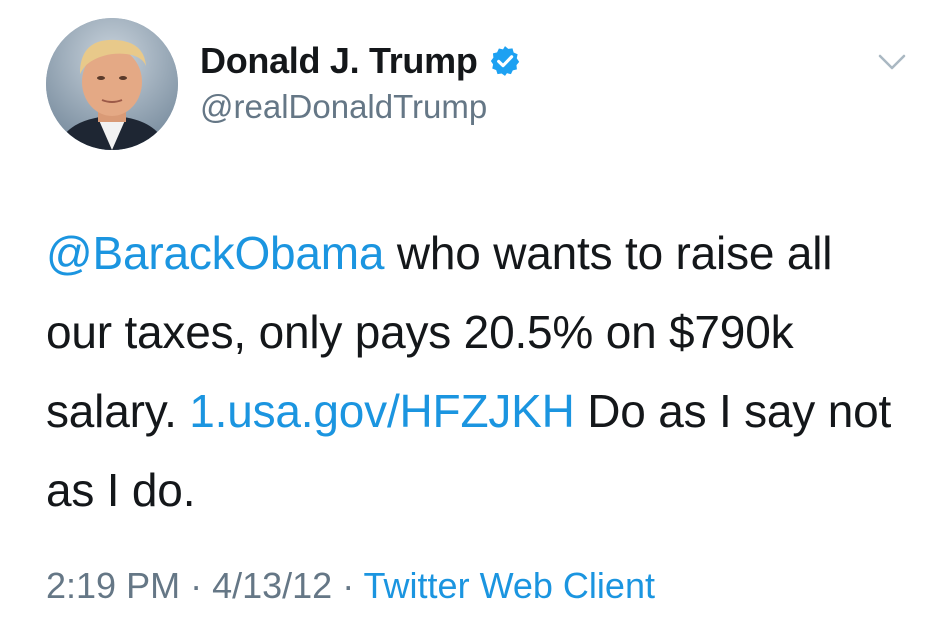  What do you see at coordinates (215, 253) in the screenshot?
I see `mention-link: @BarackObama` at bounding box center [215, 253].